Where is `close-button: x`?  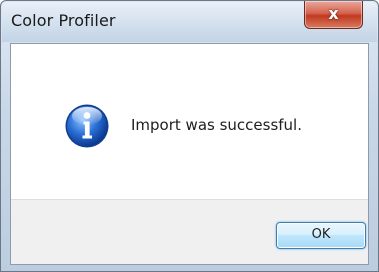
close-button: x is located at coordinates (333, 15).